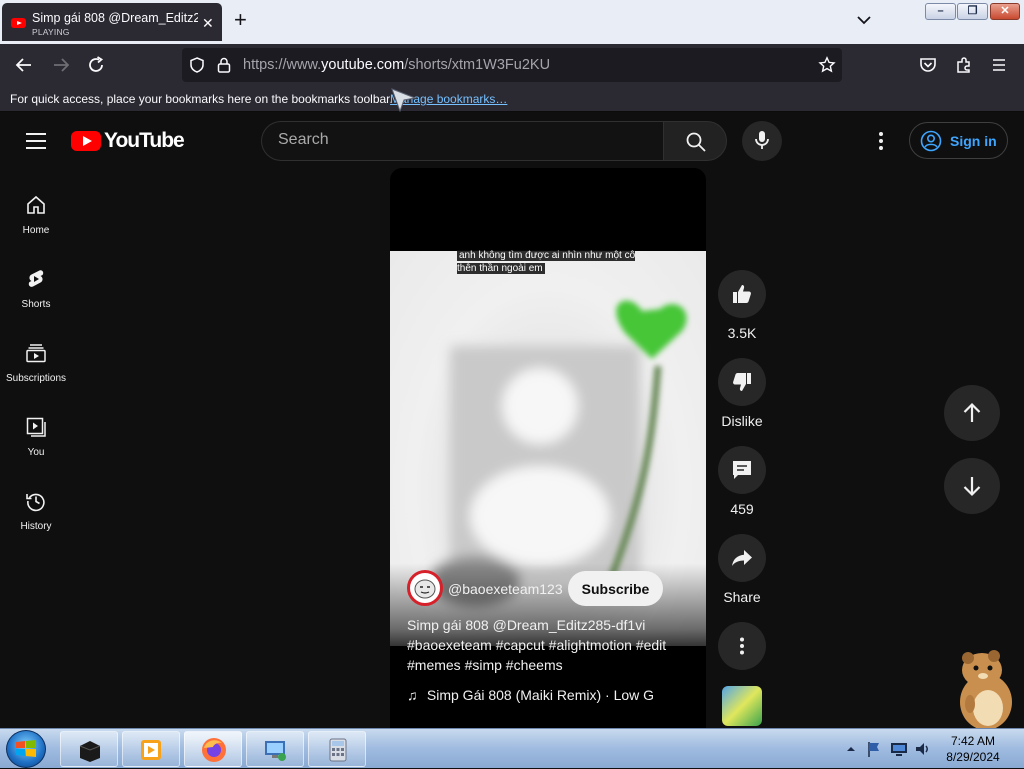  Describe the element at coordinates (51, 32) in the screenshot. I see `tab-playing-status: PLAYING` at that location.